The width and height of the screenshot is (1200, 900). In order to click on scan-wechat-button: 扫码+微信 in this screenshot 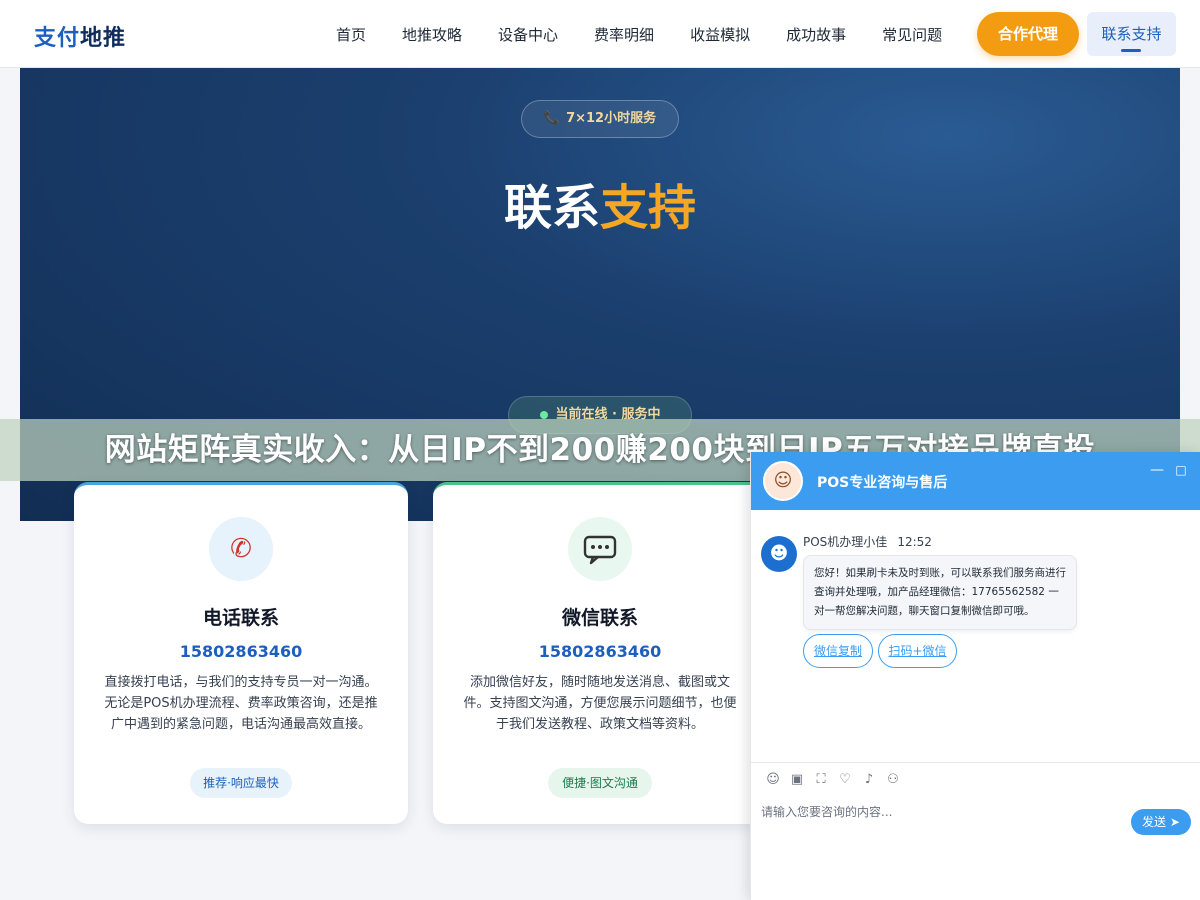, I will do `click(917, 651)`.